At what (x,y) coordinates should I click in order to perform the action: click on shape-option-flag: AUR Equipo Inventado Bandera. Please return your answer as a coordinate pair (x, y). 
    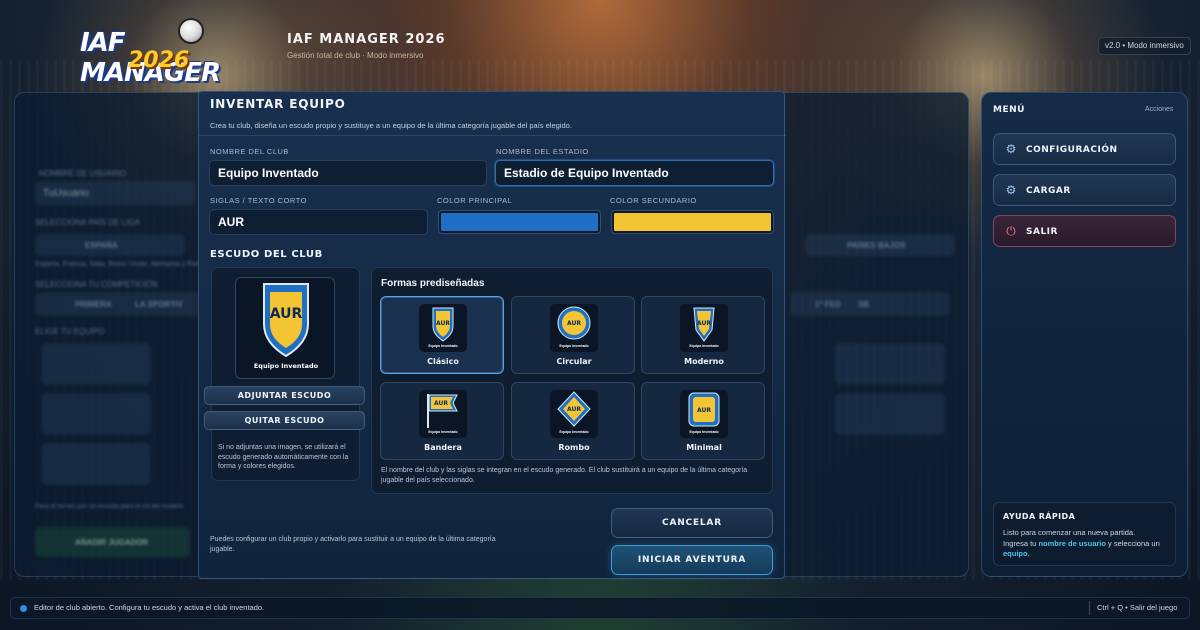
    Looking at the image, I should click on (442, 421).